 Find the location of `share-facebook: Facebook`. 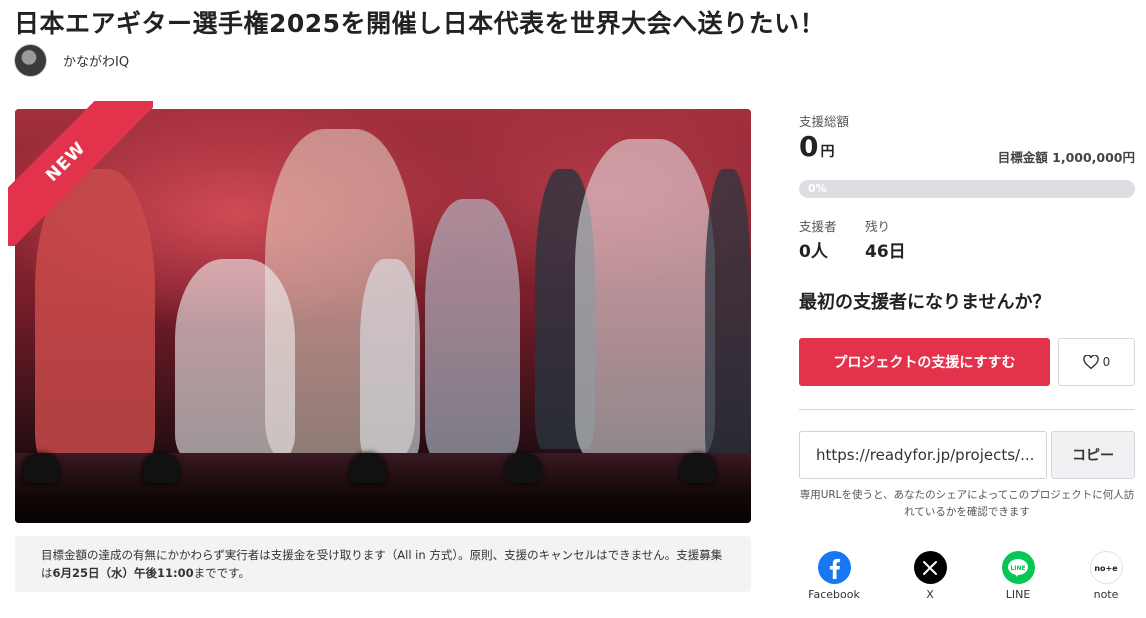

share-facebook: Facebook is located at coordinates (834, 576).